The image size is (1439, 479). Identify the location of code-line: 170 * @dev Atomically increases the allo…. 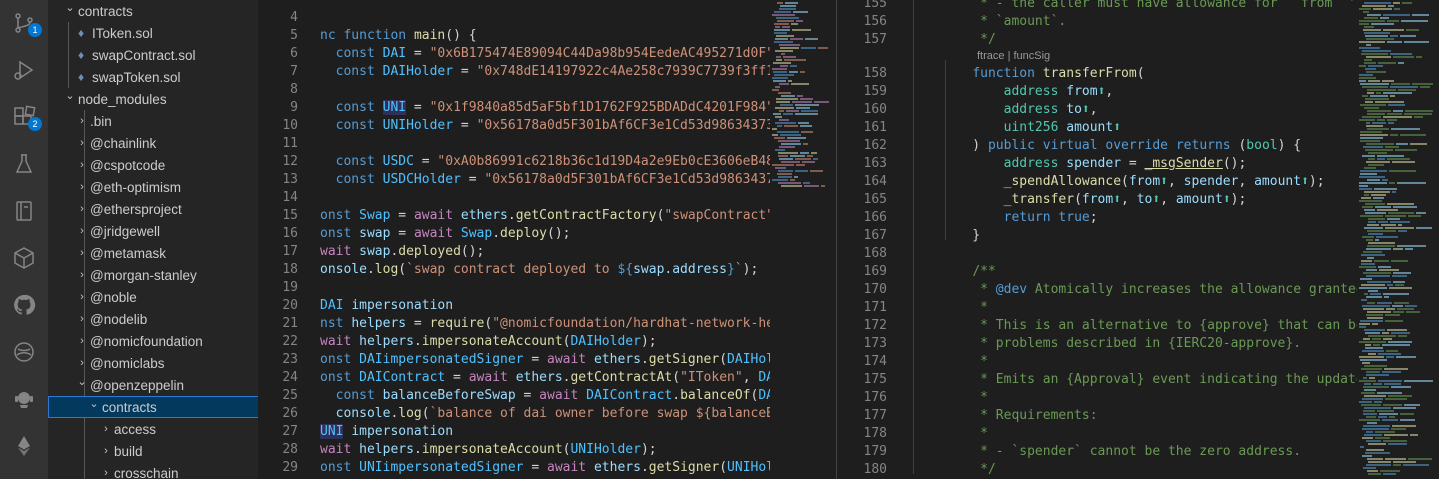
(1097, 290).